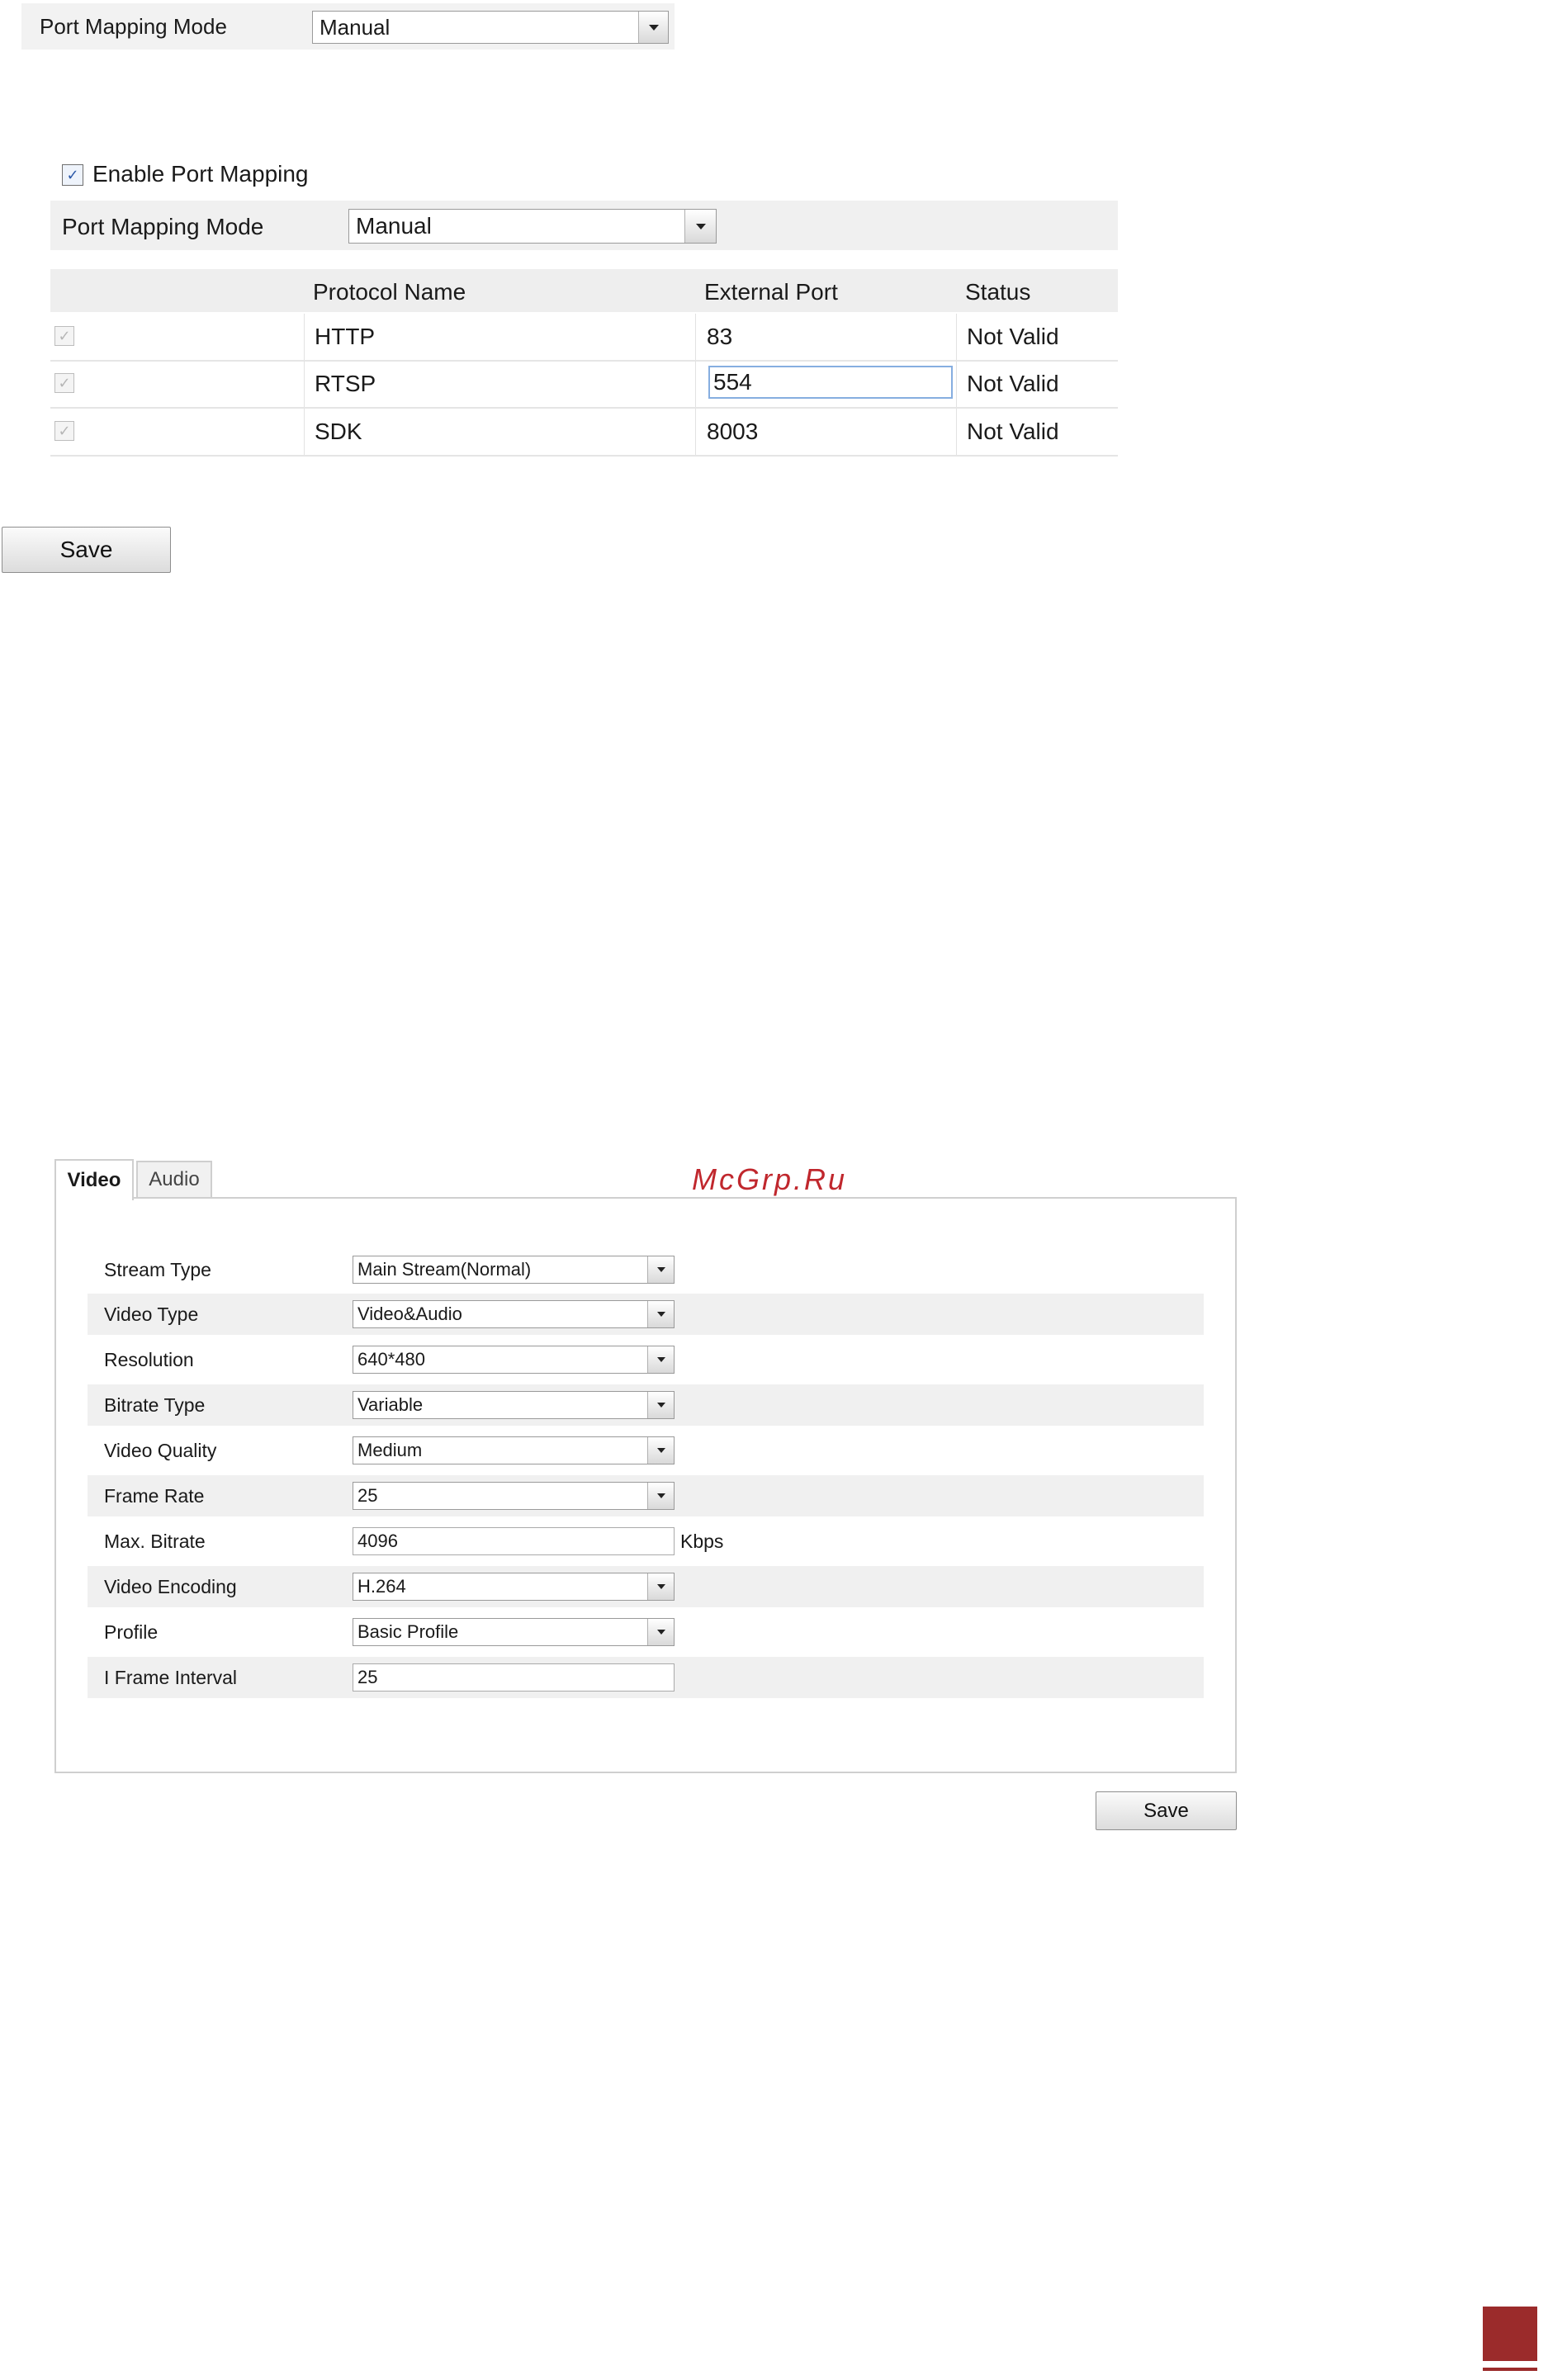  What do you see at coordinates (408, 1631) in the screenshot?
I see `select-value: Basic Profile` at bounding box center [408, 1631].